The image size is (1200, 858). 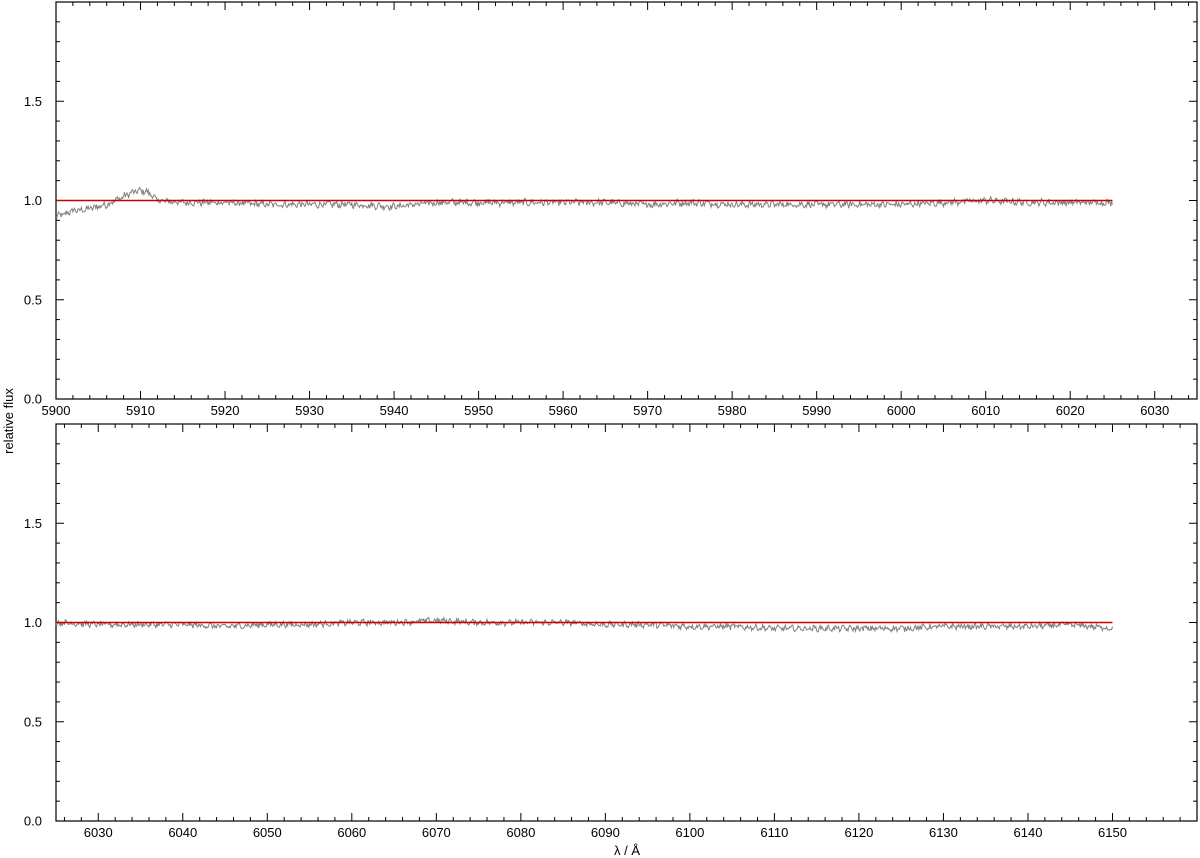 I want to click on x-tick-label: 5900, so click(x=56, y=410).